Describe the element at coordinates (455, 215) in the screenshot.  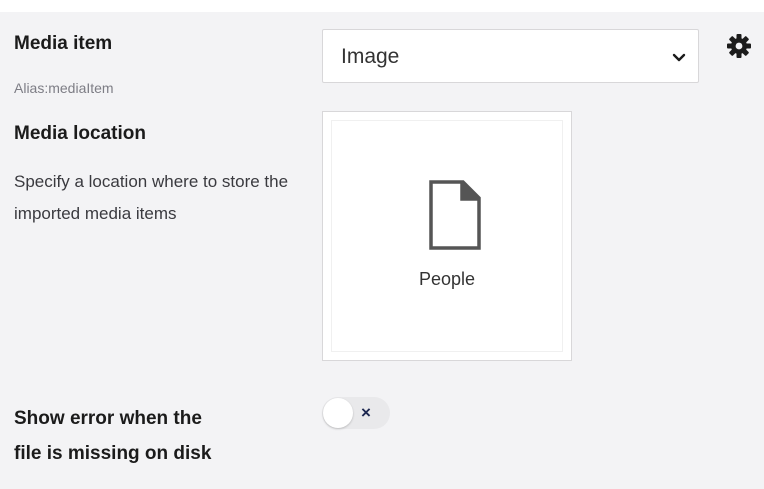
I see `document-icon` at that location.